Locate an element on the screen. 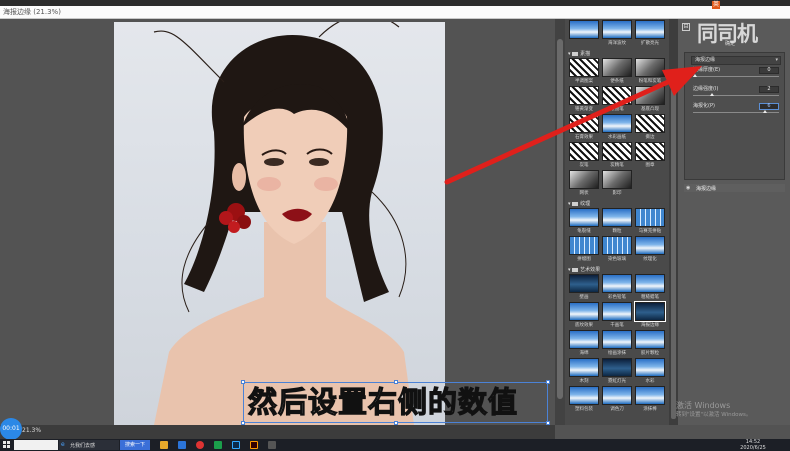 The image size is (790, 451). filter-thumbnail: 壁画 is located at coordinates (584, 287).